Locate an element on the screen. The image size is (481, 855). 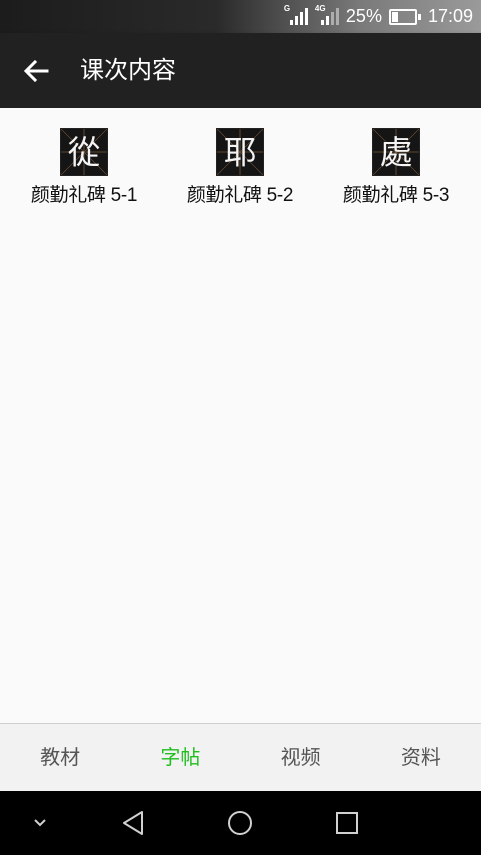
arrow-left-icon is located at coordinates (36, 71).